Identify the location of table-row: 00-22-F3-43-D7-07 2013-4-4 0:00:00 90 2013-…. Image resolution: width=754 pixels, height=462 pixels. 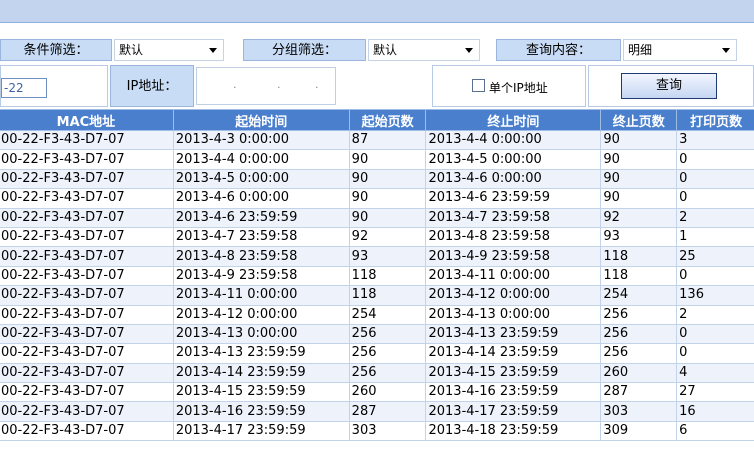
(377, 159).